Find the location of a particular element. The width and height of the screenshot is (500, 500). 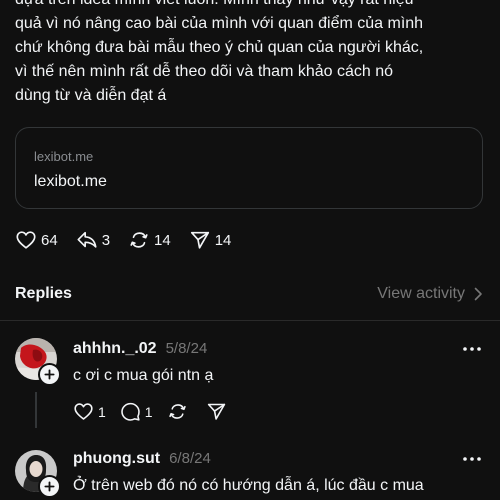

repost-button: 14 is located at coordinates (149, 240).